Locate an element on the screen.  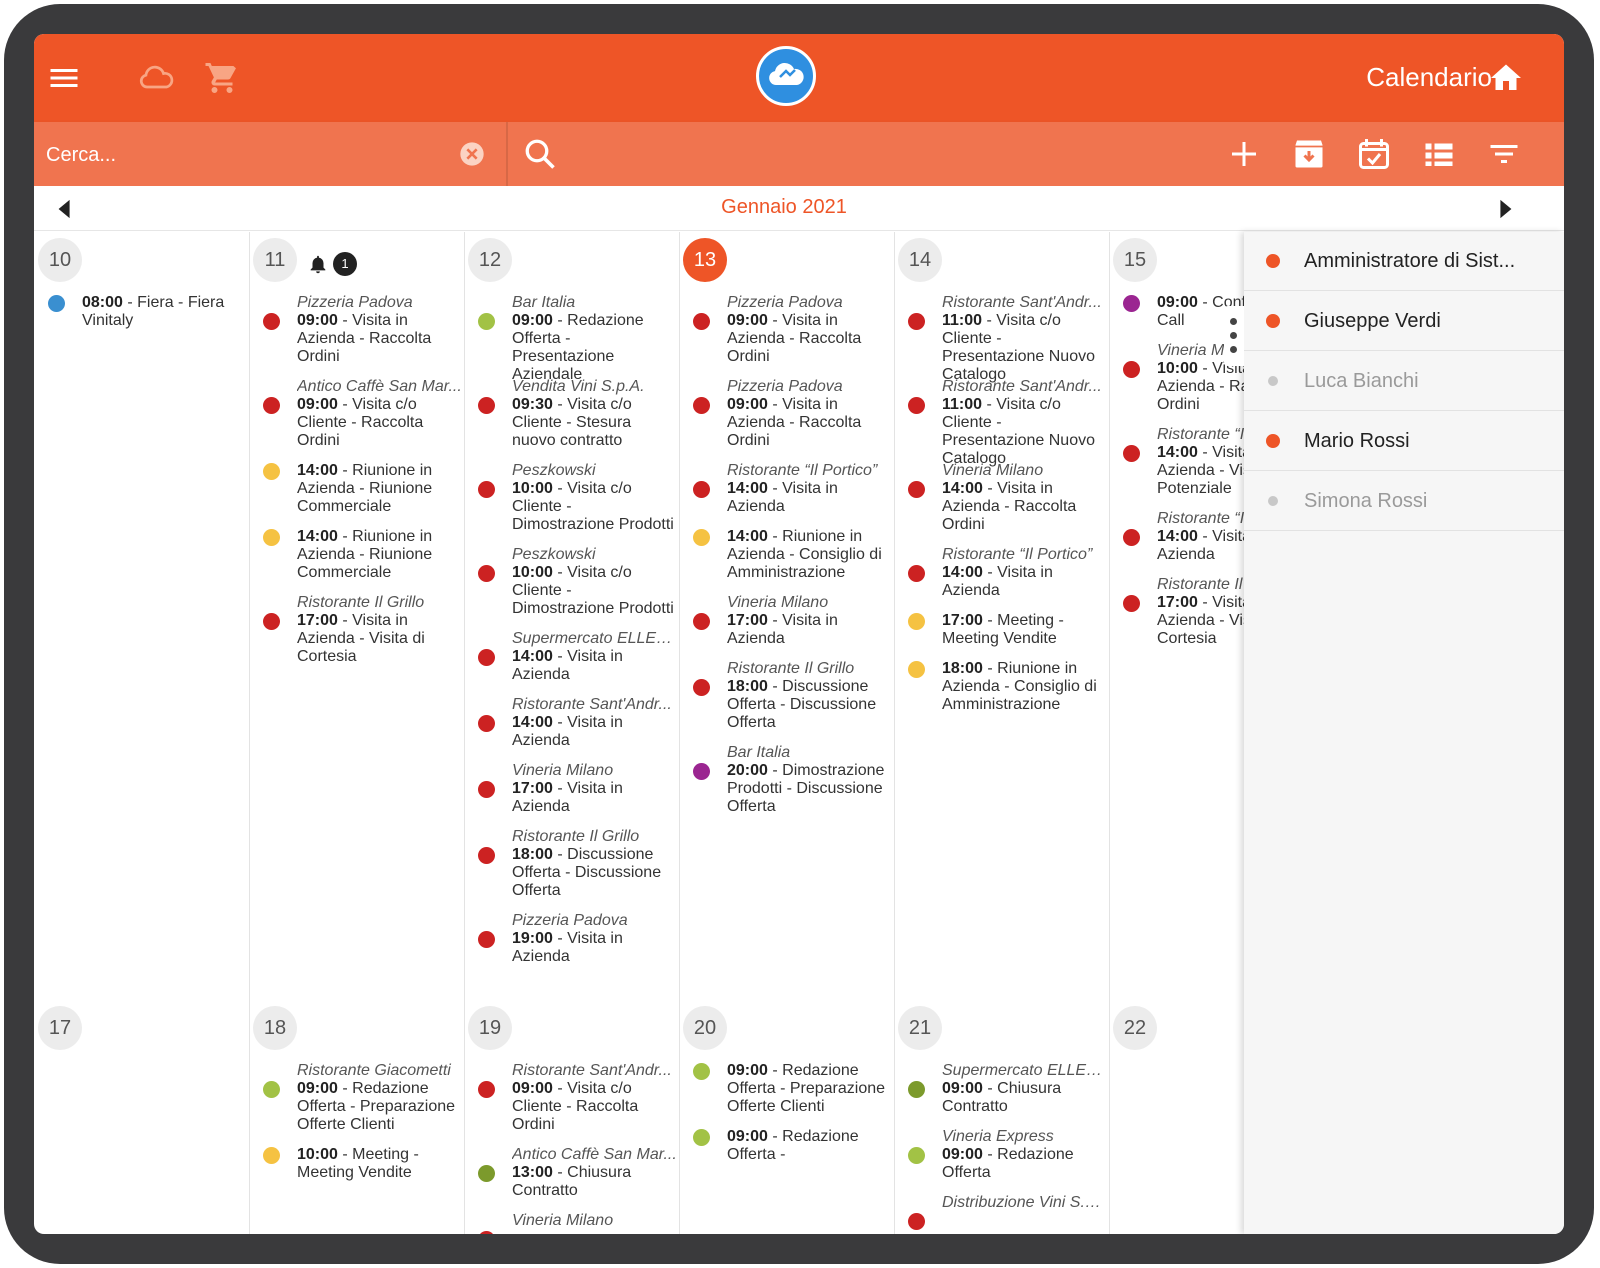
calendar-event: Vineria Milano is located at coordinates (577, 1223).